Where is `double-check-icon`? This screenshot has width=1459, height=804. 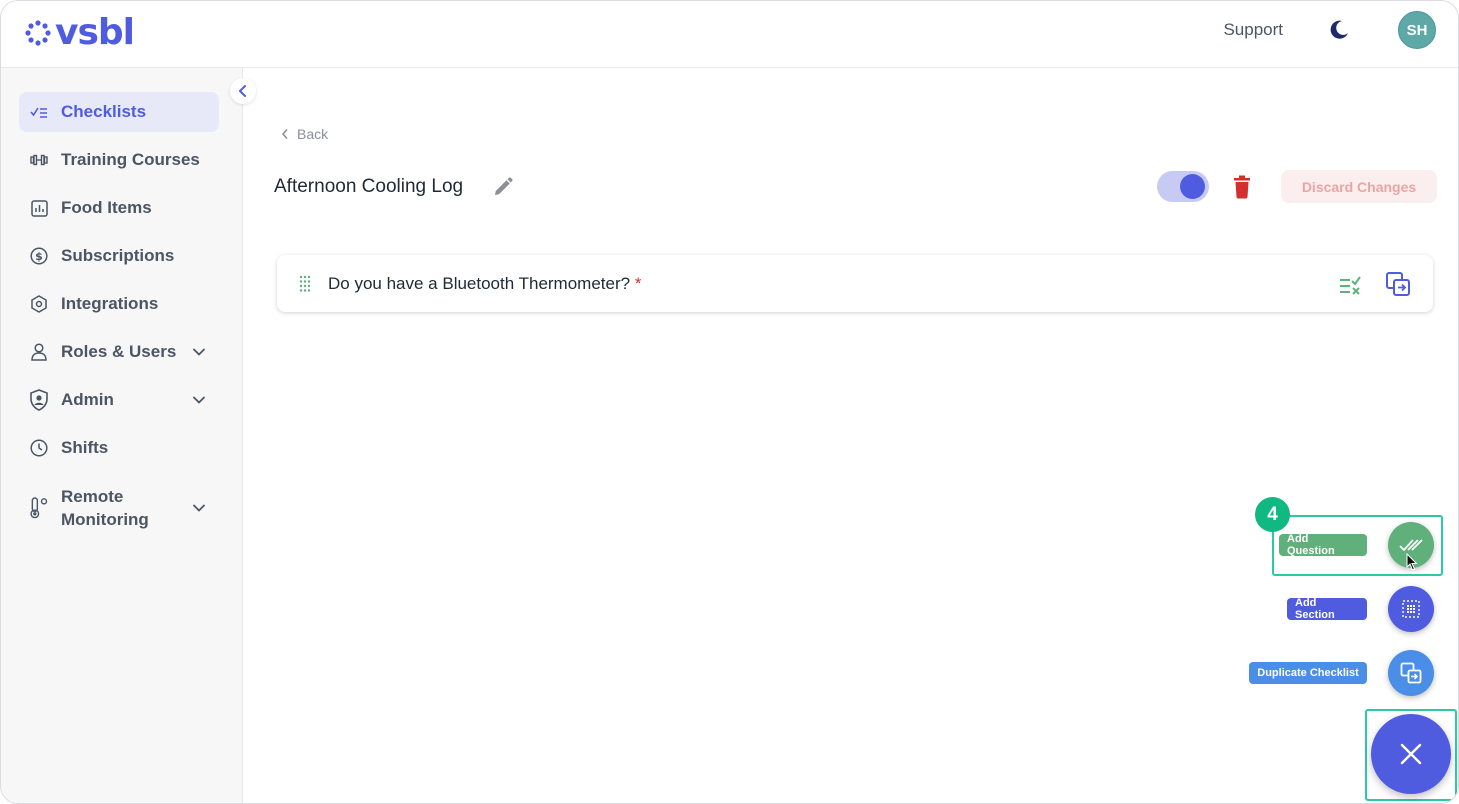
double-check-icon is located at coordinates (1411, 545).